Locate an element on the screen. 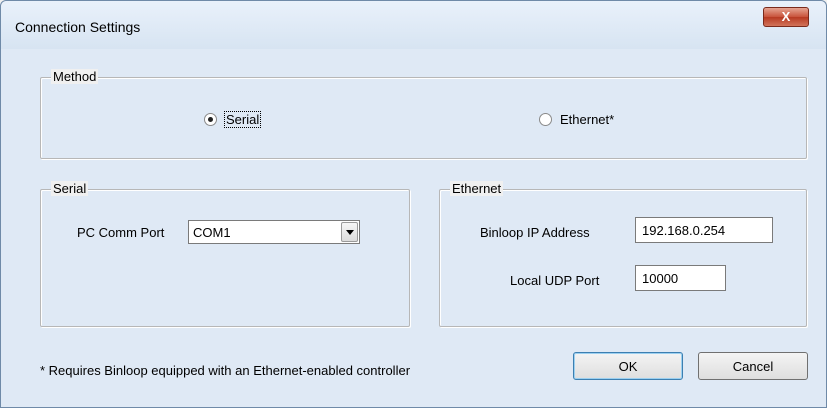 The image size is (827, 408). radio-serial-indicator is located at coordinates (210, 119).